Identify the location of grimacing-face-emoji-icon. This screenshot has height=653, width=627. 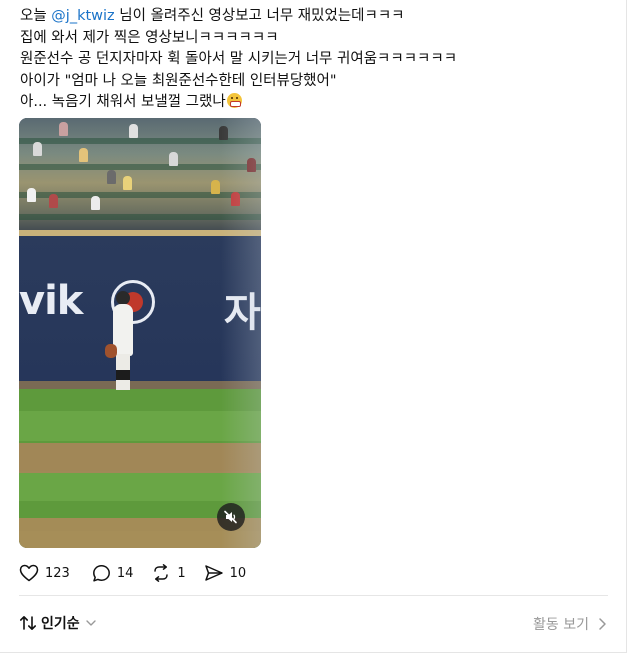
(234, 100).